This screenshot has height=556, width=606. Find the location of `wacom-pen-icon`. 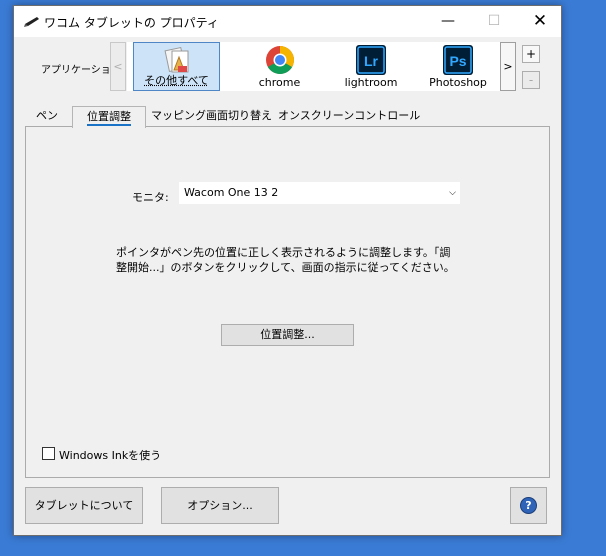

wacom-pen-icon is located at coordinates (32, 21).